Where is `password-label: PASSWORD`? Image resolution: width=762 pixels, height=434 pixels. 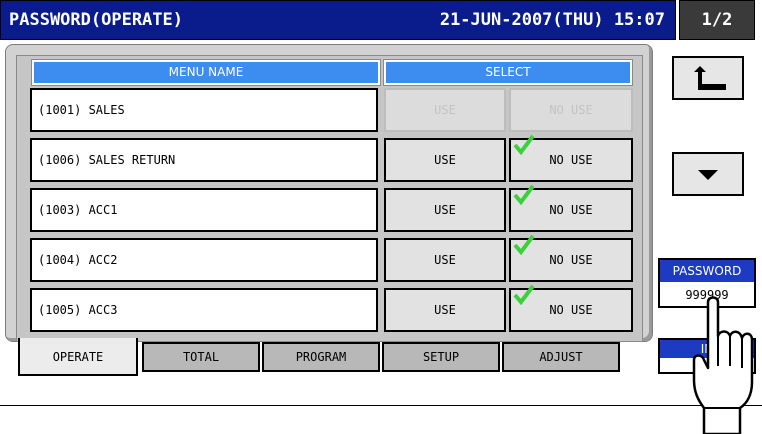
password-label: PASSWORD is located at coordinates (707, 271).